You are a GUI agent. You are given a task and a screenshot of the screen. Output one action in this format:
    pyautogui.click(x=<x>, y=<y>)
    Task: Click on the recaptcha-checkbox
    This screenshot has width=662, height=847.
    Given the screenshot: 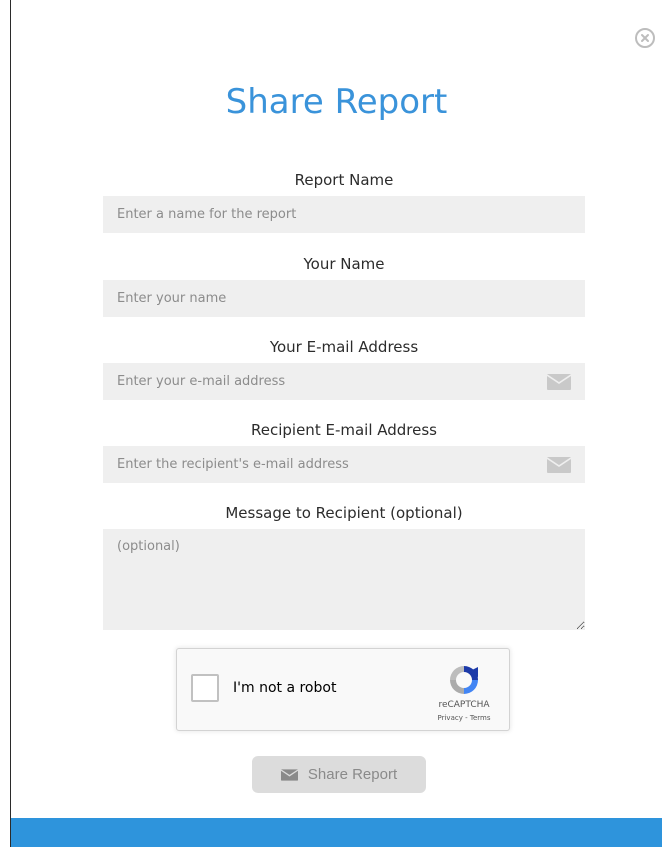 What is the action you would take?
    pyautogui.click(x=205, y=688)
    